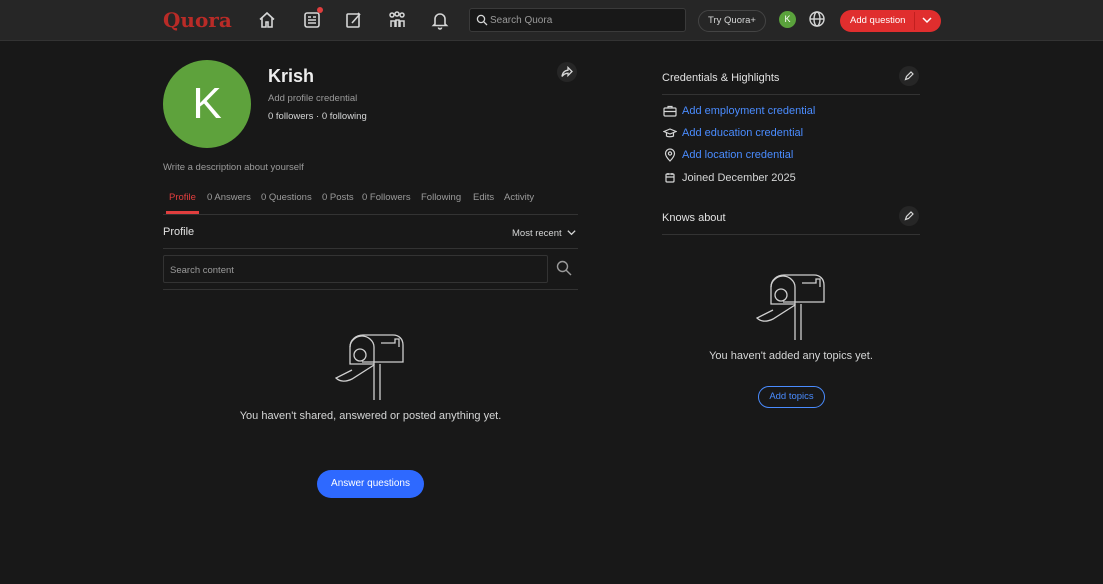 The image size is (1103, 584). What do you see at coordinates (721, 78) in the screenshot?
I see `credentials-title: Credentials & Highlights` at bounding box center [721, 78].